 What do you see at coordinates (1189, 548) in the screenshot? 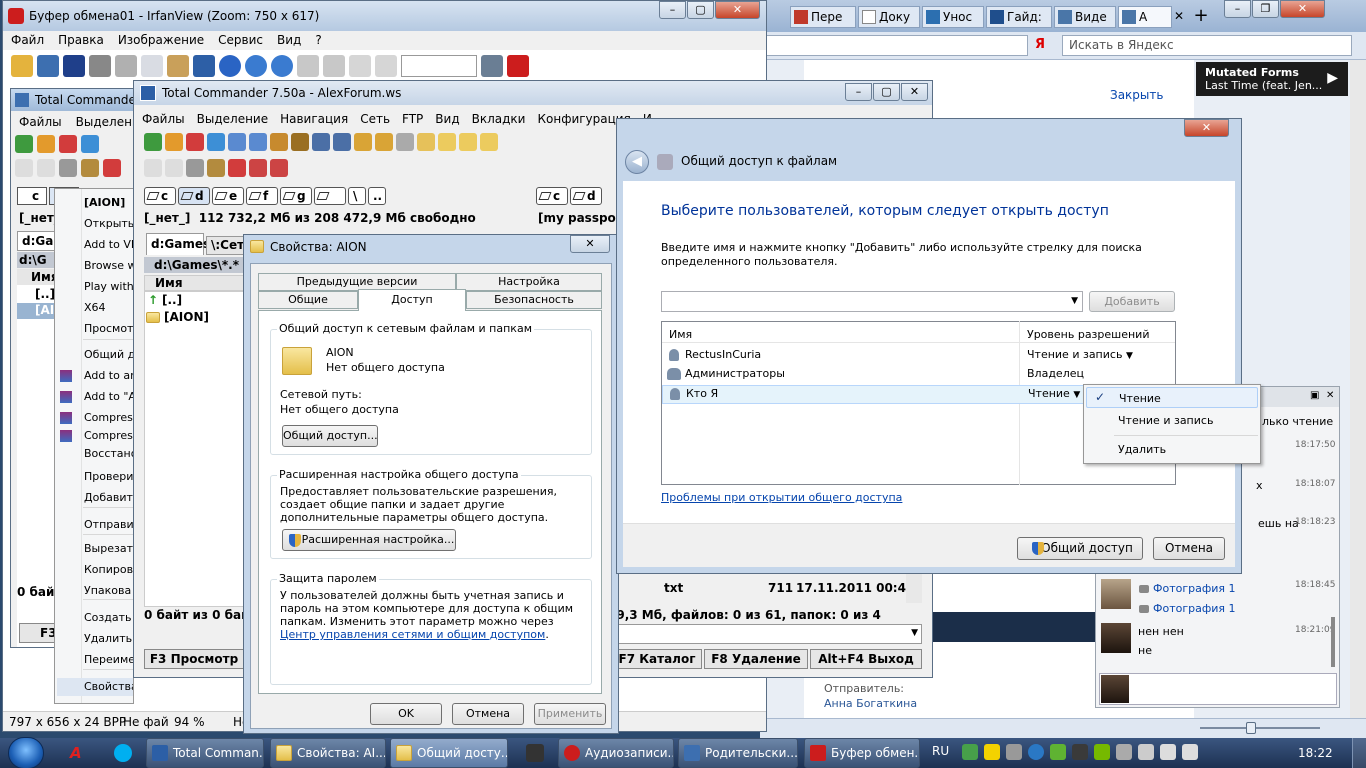
I see `sharing-cancel-button: Отмена` at bounding box center [1189, 548].